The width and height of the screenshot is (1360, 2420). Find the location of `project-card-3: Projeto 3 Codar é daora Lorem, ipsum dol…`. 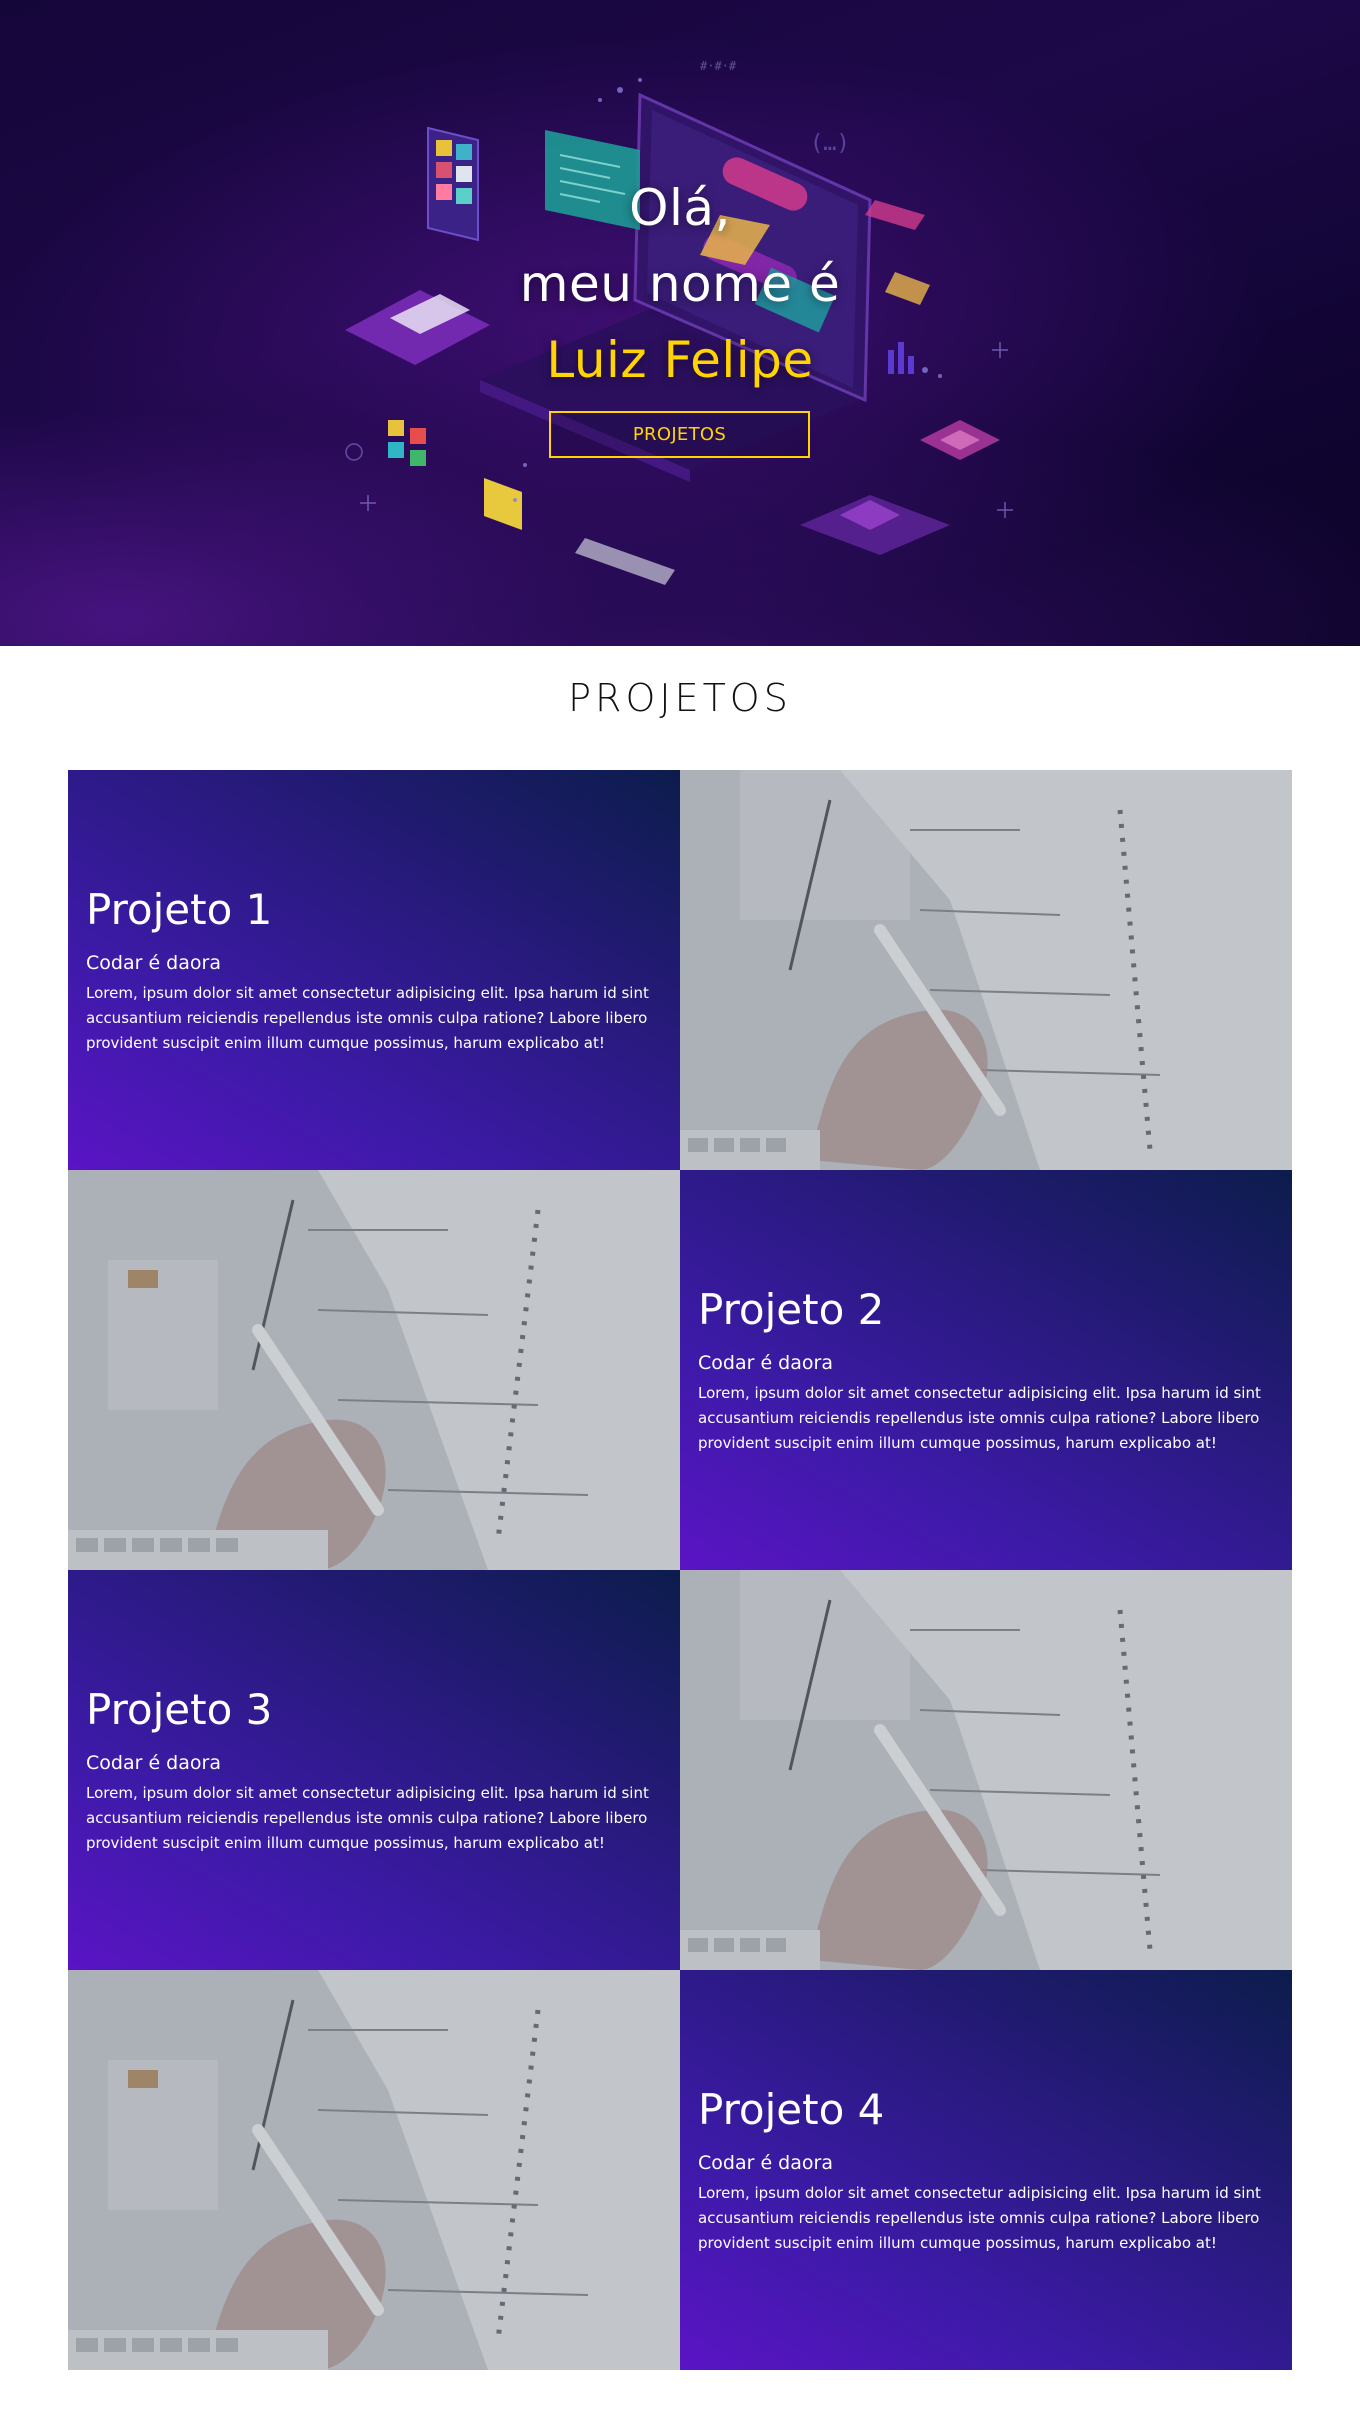

project-card-3: Projeto 3 Codar é daora Lorem, ipsum dol… is located at coordinates (374, 1770).